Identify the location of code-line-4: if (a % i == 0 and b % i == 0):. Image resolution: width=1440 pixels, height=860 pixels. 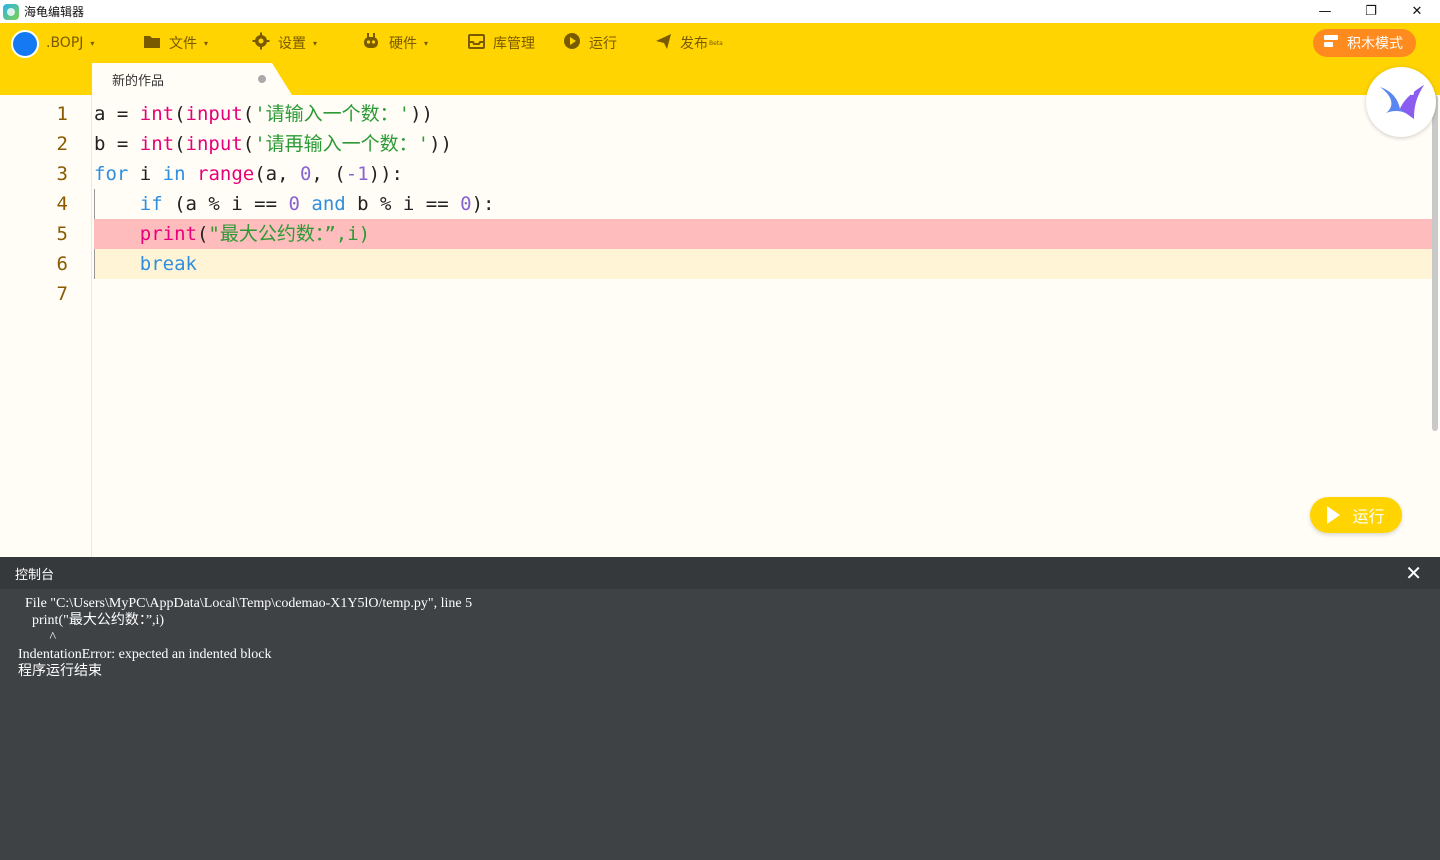
(764, 204).